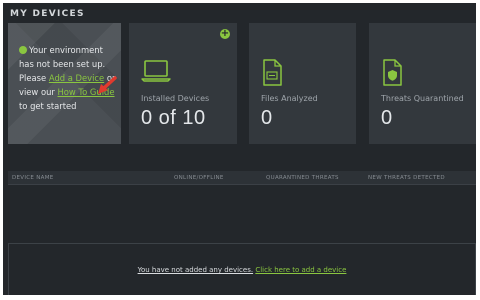 The image size is (480, 300). What do you see at coordinates (156, 71) in the screenshot?
I see `laptop-icon` at bounding box center [156, 71].